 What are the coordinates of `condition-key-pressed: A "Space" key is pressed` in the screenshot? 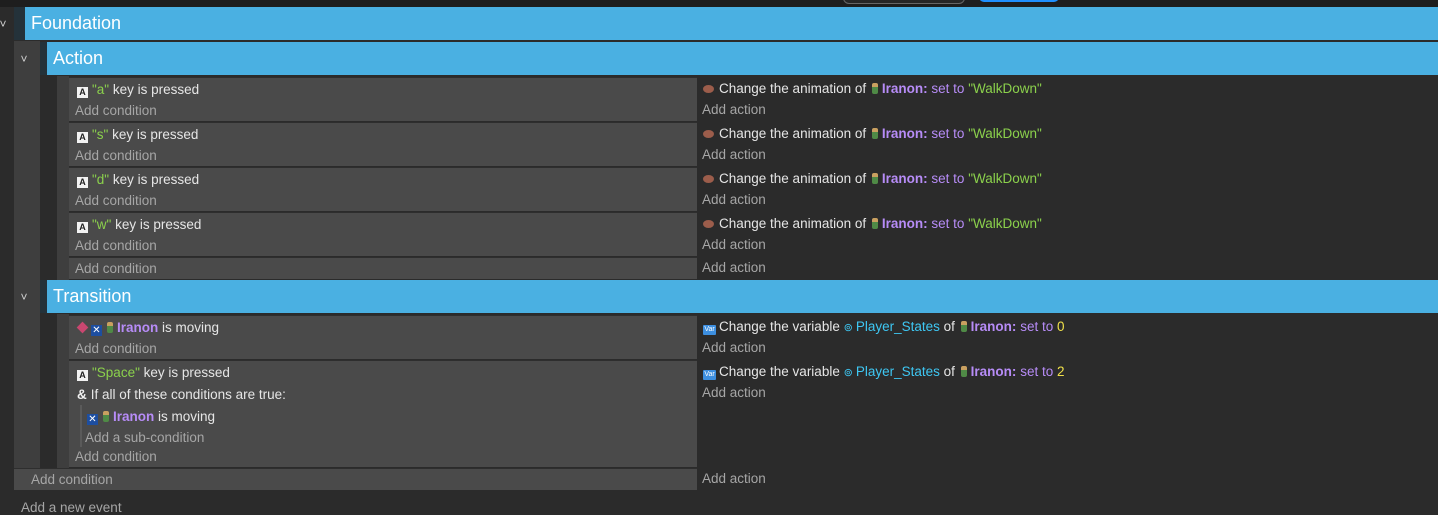 It's located at (153, 373).